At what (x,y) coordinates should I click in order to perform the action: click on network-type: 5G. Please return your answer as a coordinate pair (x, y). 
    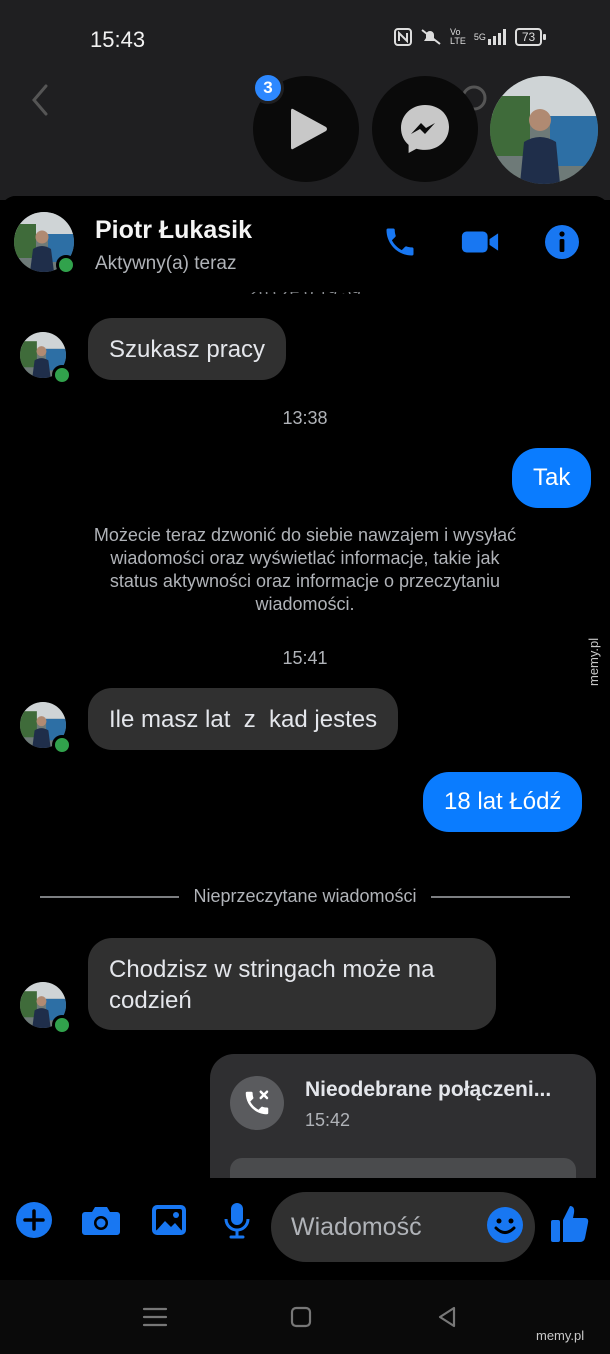
    Looking at the image, I should click on (479, 37).